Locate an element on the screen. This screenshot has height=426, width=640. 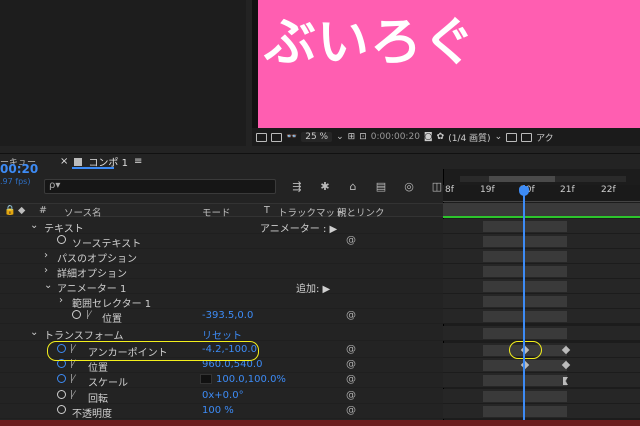
current-time-display: 0:00:00:20 is located at coordinates (395, 137).